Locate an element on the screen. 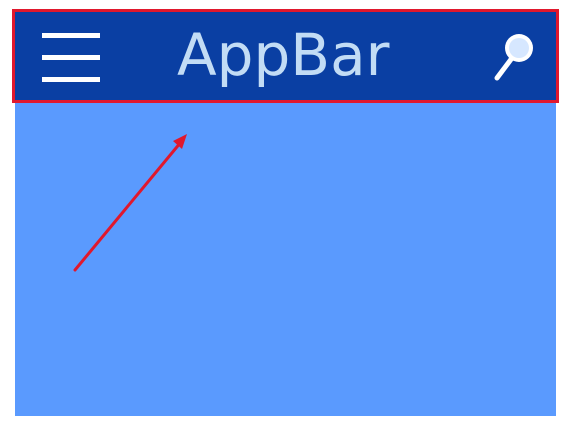 The height and width of the screenshot is (424, 570). search-button is located at coordinates (515, 57).